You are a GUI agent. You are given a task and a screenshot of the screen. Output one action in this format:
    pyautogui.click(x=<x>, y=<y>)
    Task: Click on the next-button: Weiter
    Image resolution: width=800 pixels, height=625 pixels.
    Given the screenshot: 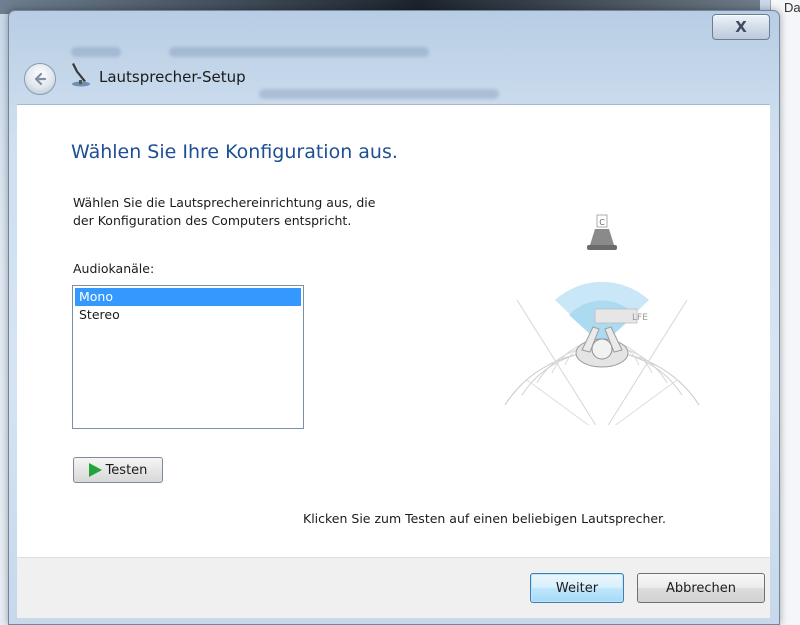 What is the action you would take?
    pyautogui.click(x=577, y=588)
    